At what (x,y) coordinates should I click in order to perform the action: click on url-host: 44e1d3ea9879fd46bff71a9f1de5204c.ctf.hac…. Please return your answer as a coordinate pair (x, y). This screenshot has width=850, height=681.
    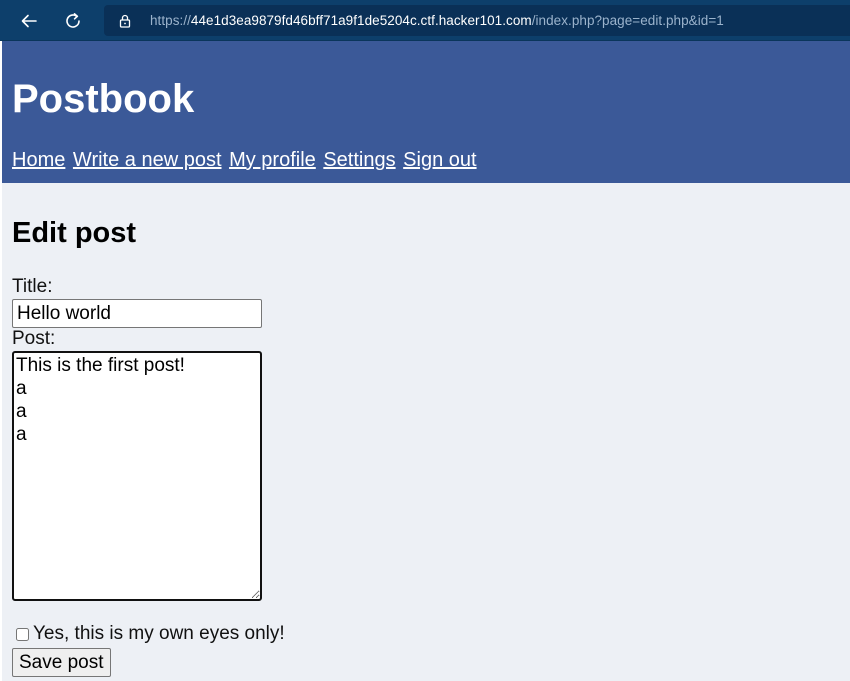
    Looking at the image, I should click on (361, 20).